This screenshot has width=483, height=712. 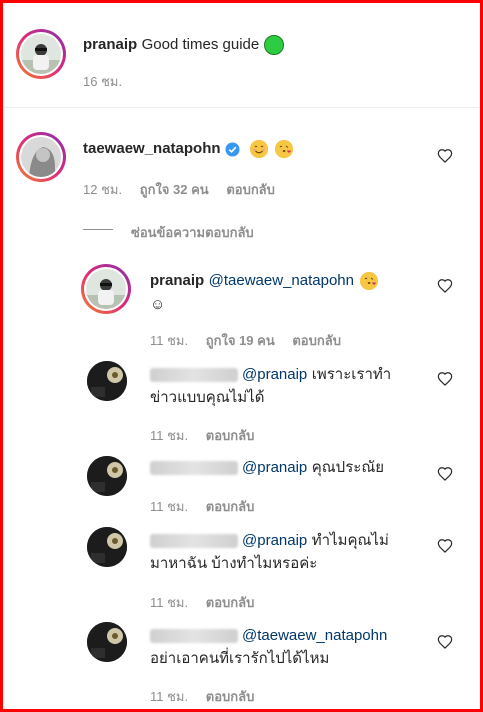 I want to click on reply-line: @pranaip คุณประณัย, so click(x=285, y=467).